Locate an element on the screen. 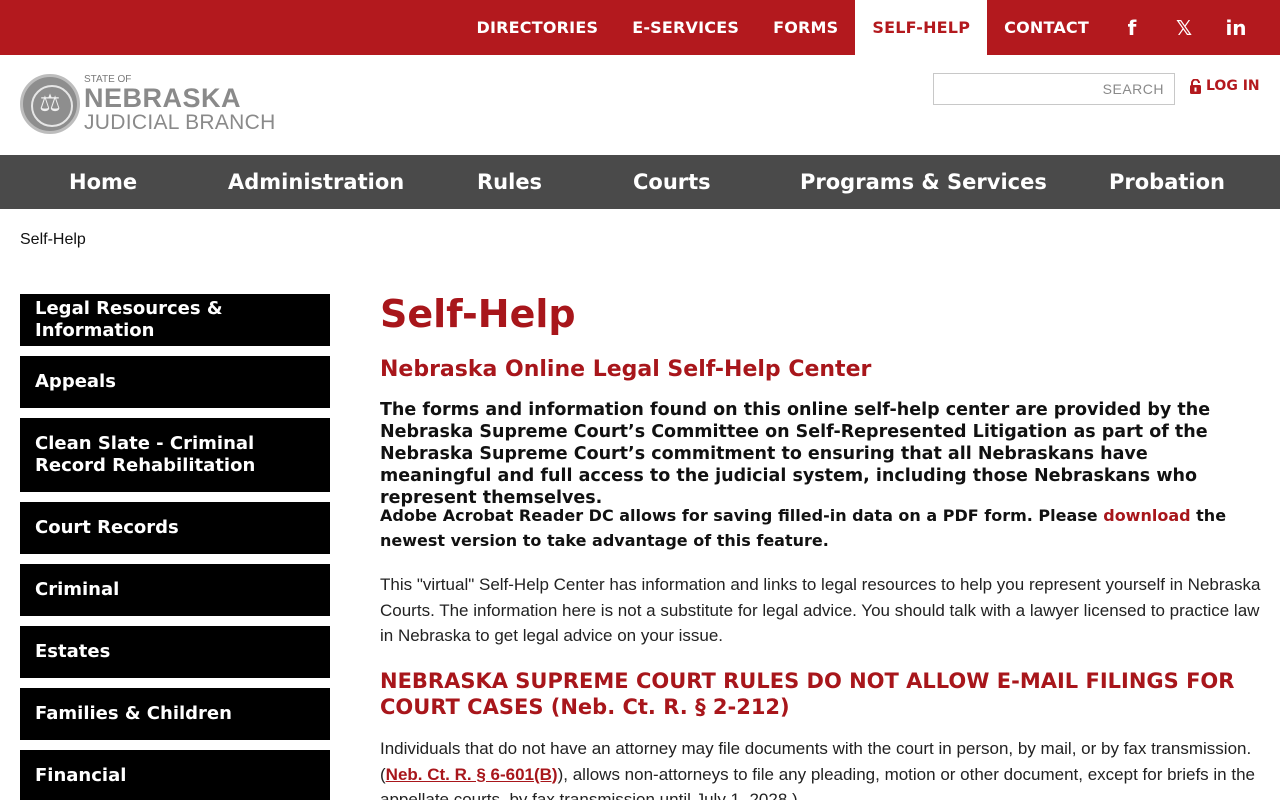 The image size is (1280, 800). sidebar-item-appeals: Appeals is located at coordinates (175, 382).